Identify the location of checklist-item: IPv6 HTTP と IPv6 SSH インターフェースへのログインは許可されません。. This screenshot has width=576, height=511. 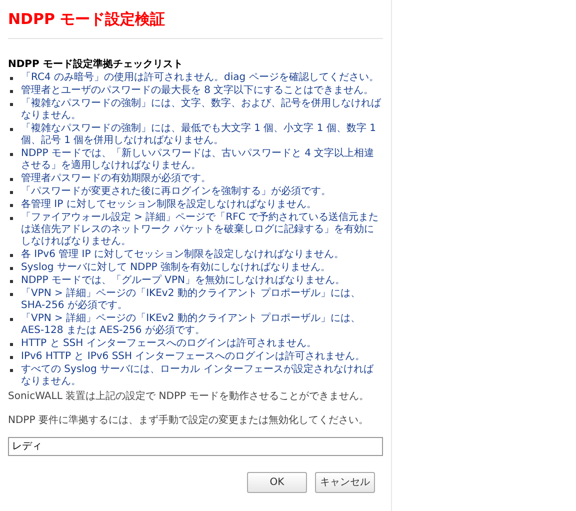
(193, 357).